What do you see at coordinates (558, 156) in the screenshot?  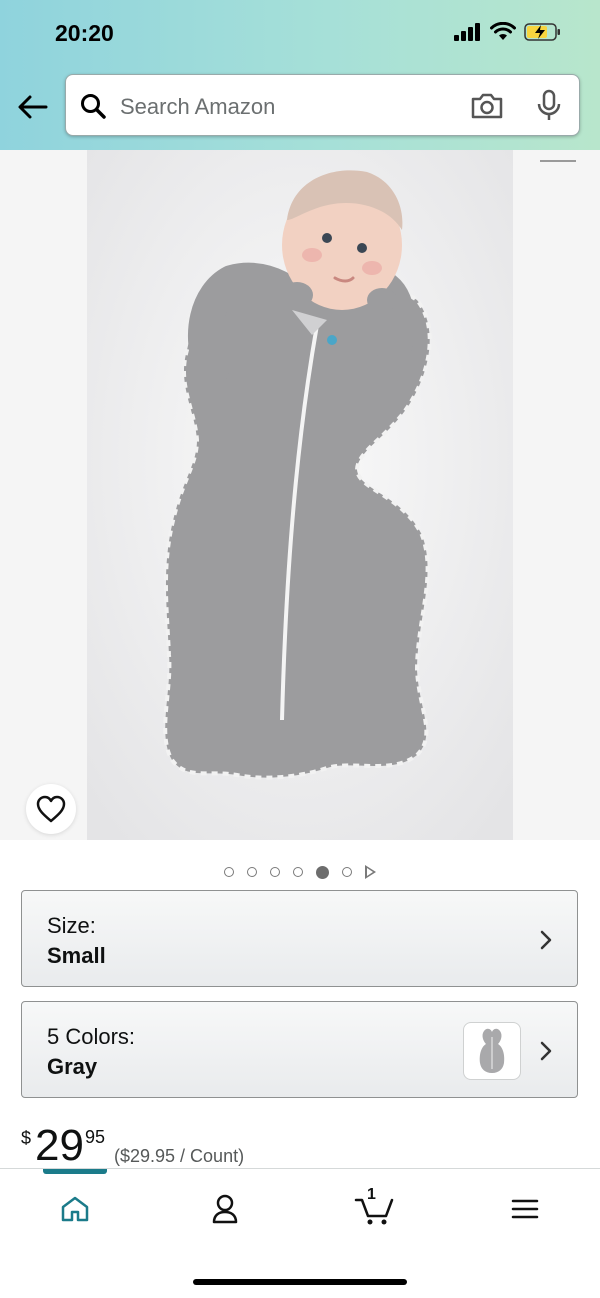 I see `share-icon` at bounding box center [558, 156].